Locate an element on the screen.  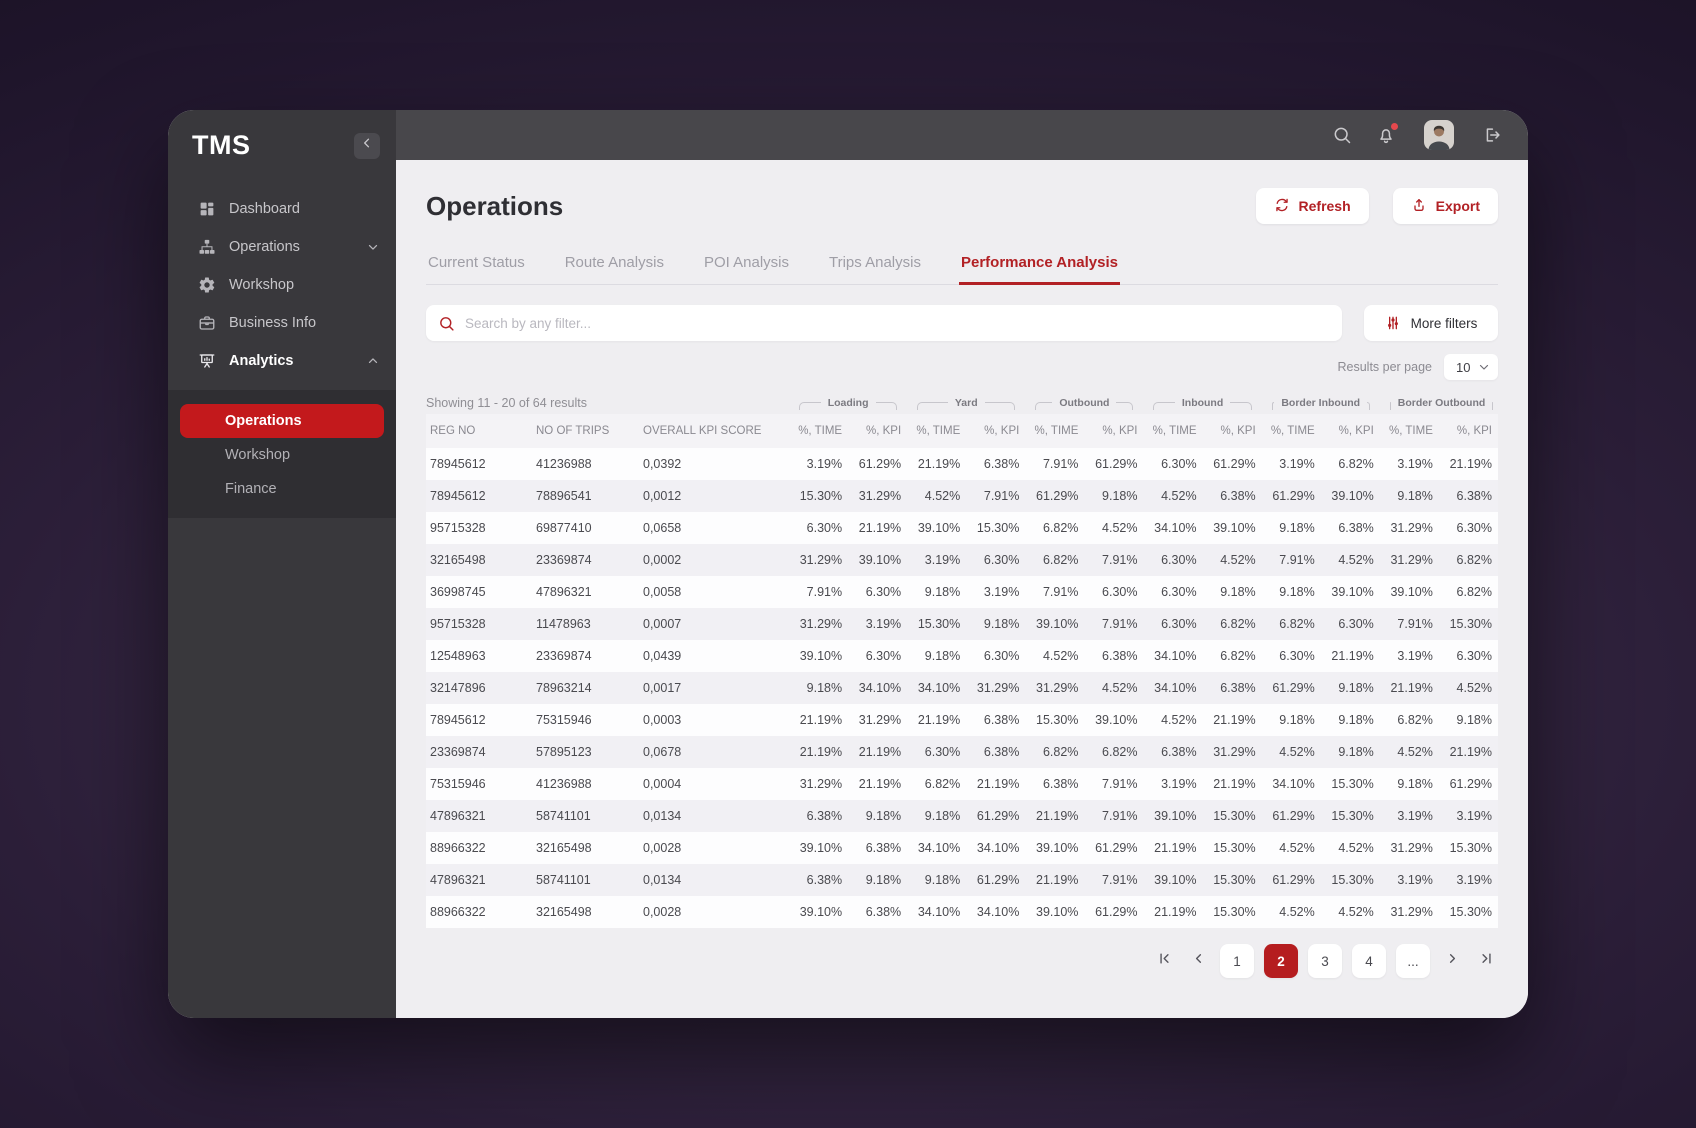
cell-overall-kpi-score: 0,0658 is located at coordinates (662, 528).